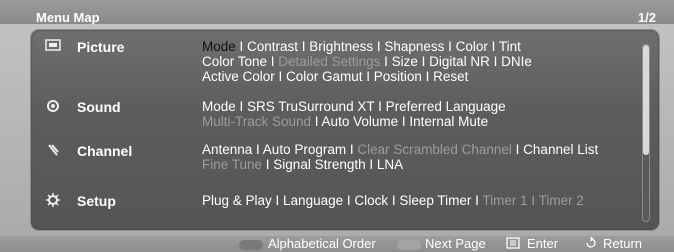 This screenshot has height=252, width=674. Describe the element at coordinates (456, 61) in the screenshot. I see `menu-item: I Size I Digital NR I DNIe` at that location.